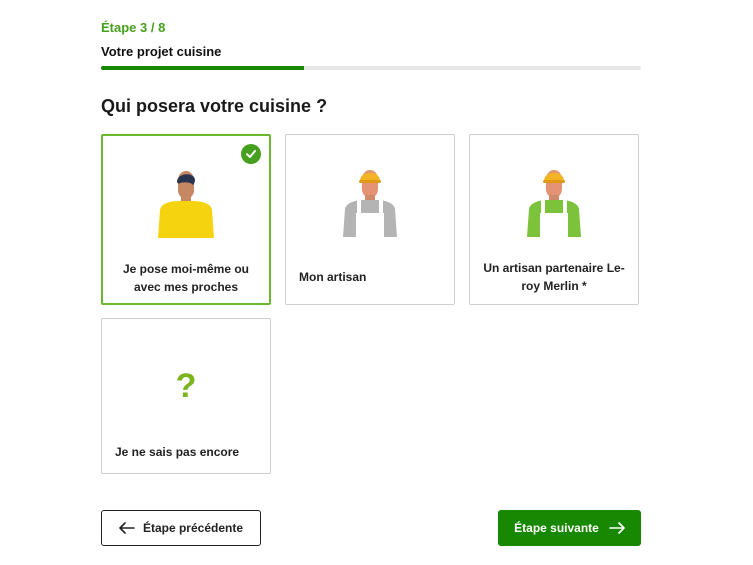 This screenshot has width=753, height=565. I want to click on question-mark-icon: ?, so click(186, 386).